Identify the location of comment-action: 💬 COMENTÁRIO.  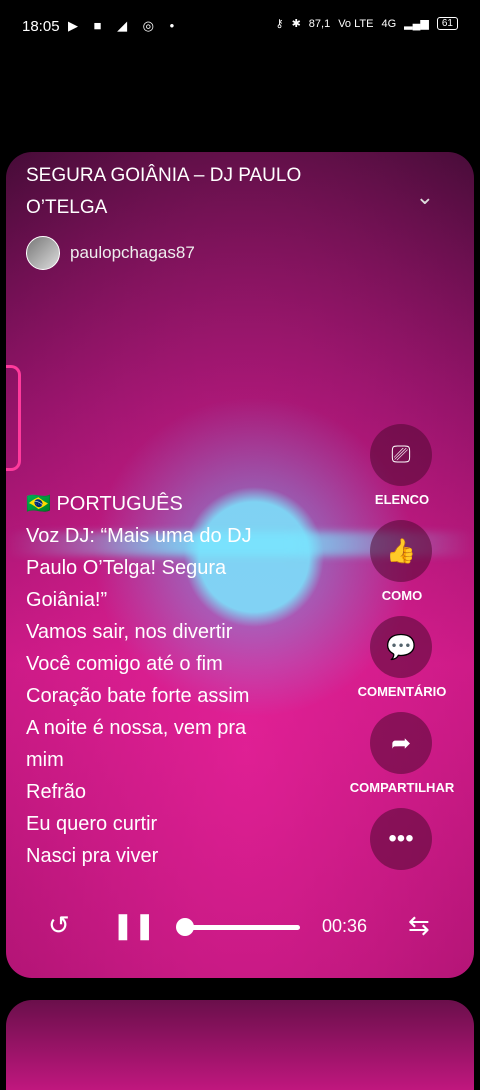
(402, 664).